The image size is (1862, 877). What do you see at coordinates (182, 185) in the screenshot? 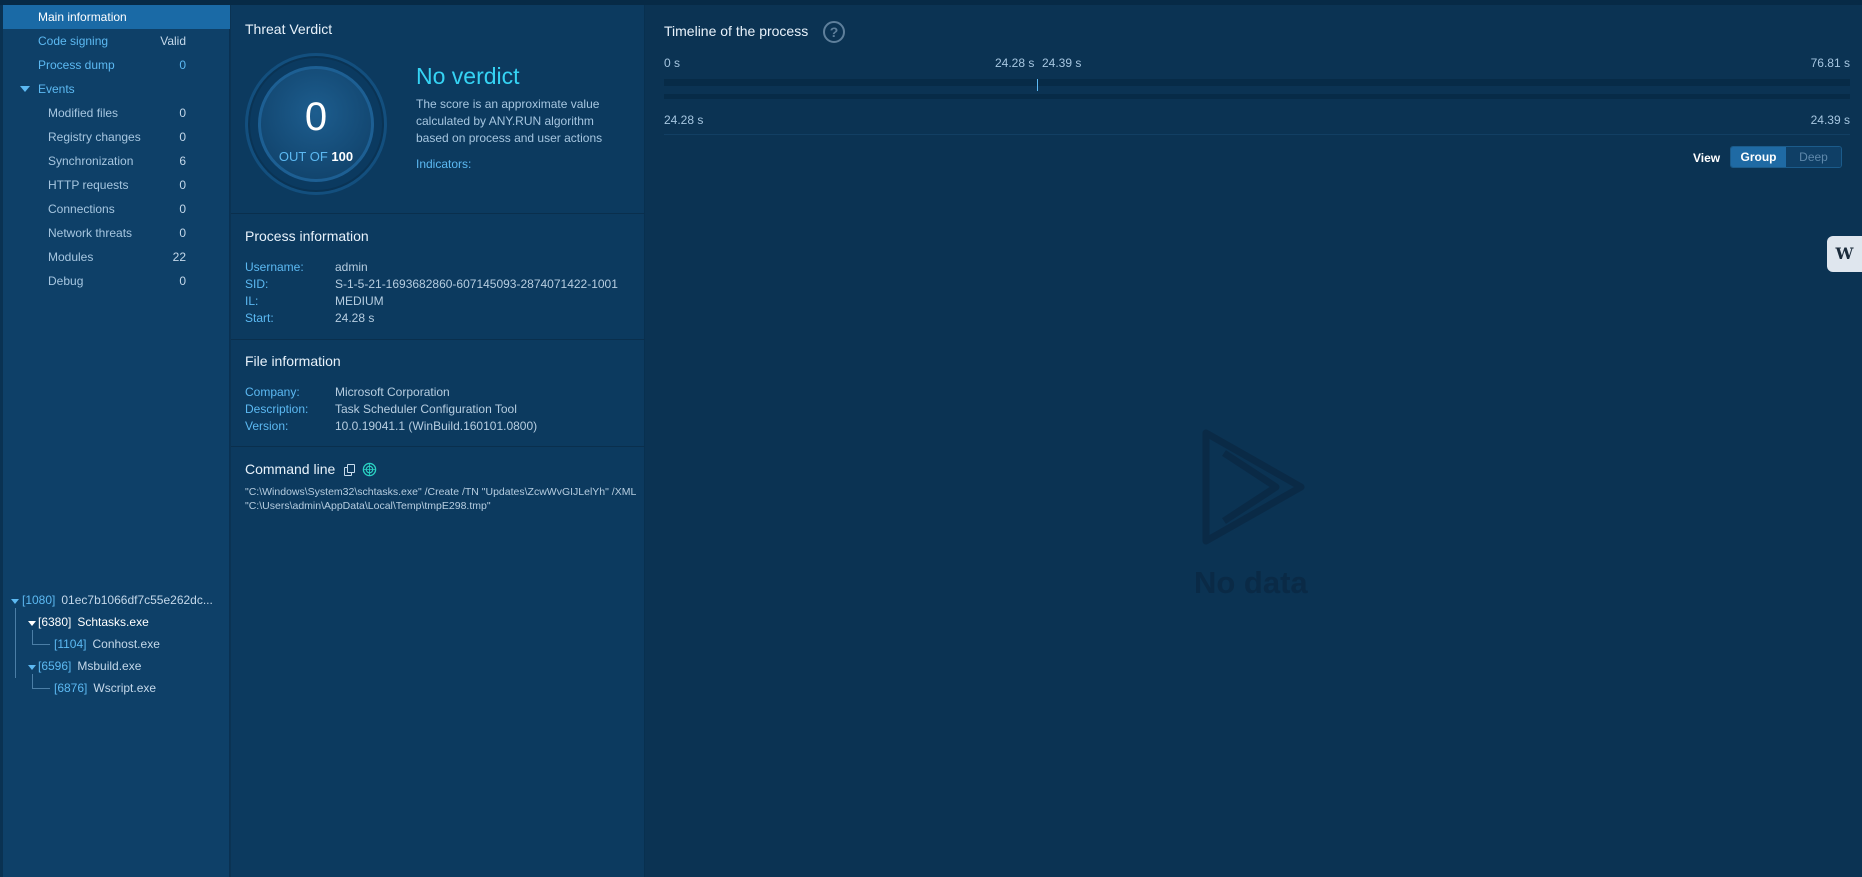
I see `nav-http-requests-count: 0` at bounding box center [182, 185].